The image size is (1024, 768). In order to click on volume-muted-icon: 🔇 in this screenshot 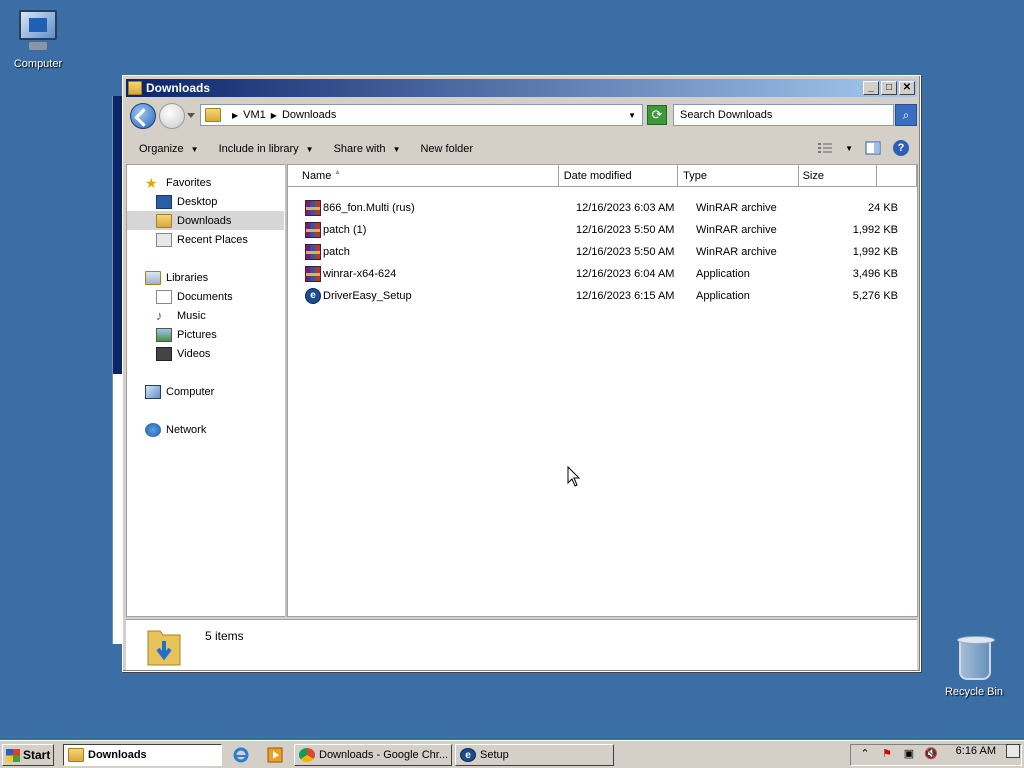, I will do `click(931, 755)`.